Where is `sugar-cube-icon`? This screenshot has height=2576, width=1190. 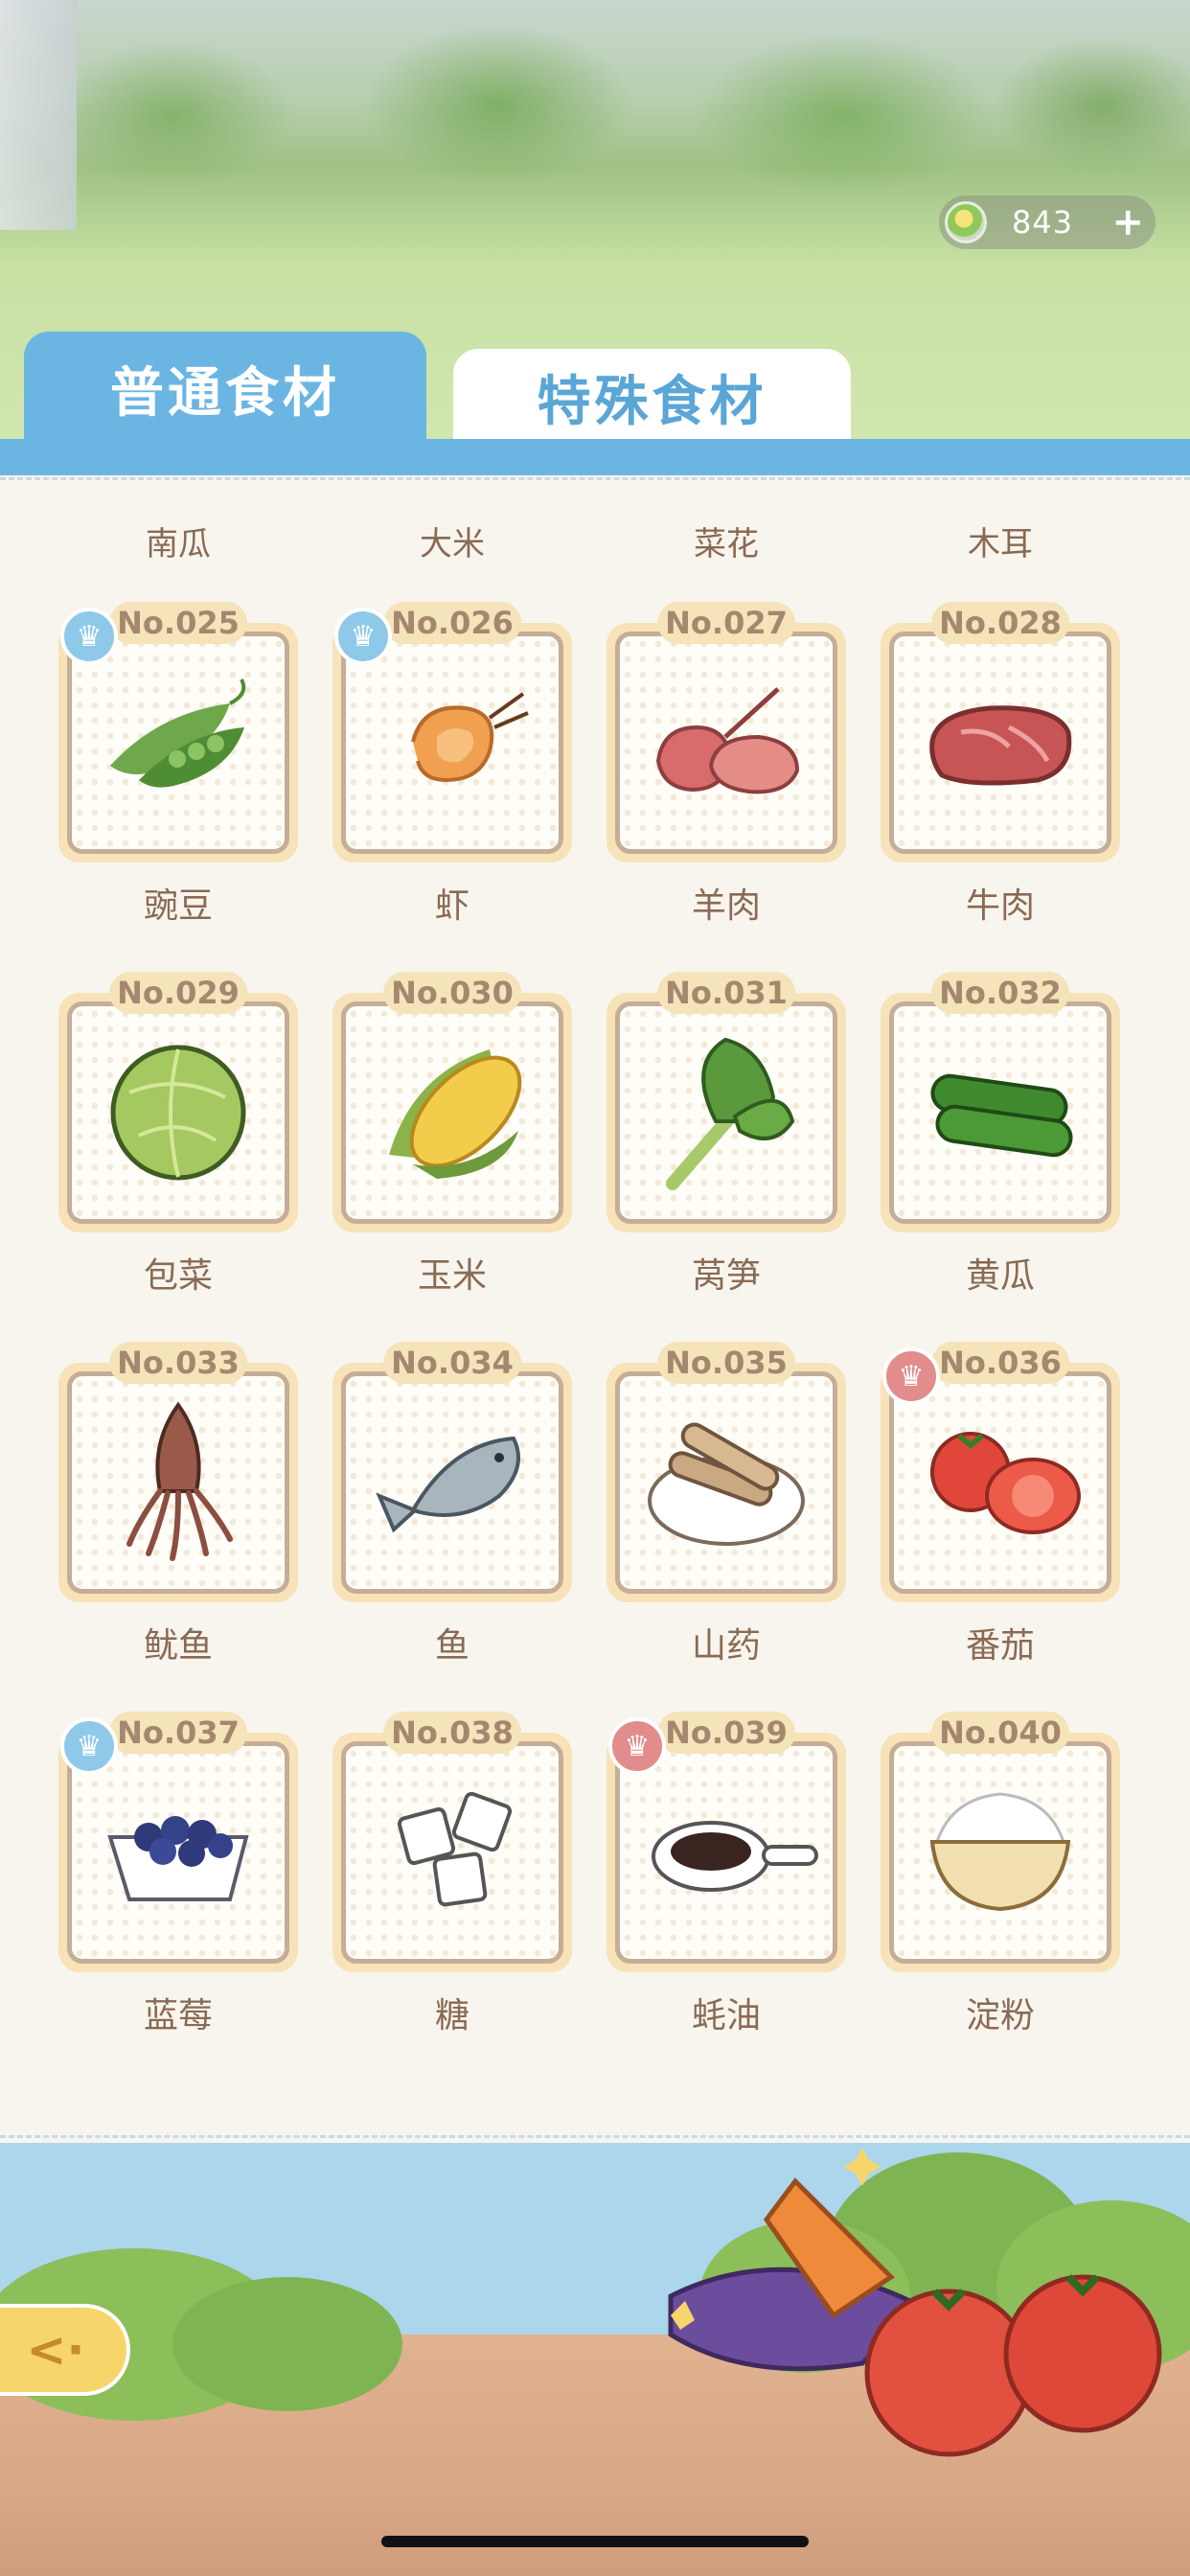 sugar-cube-icon is located at coordinates (455, 1849).